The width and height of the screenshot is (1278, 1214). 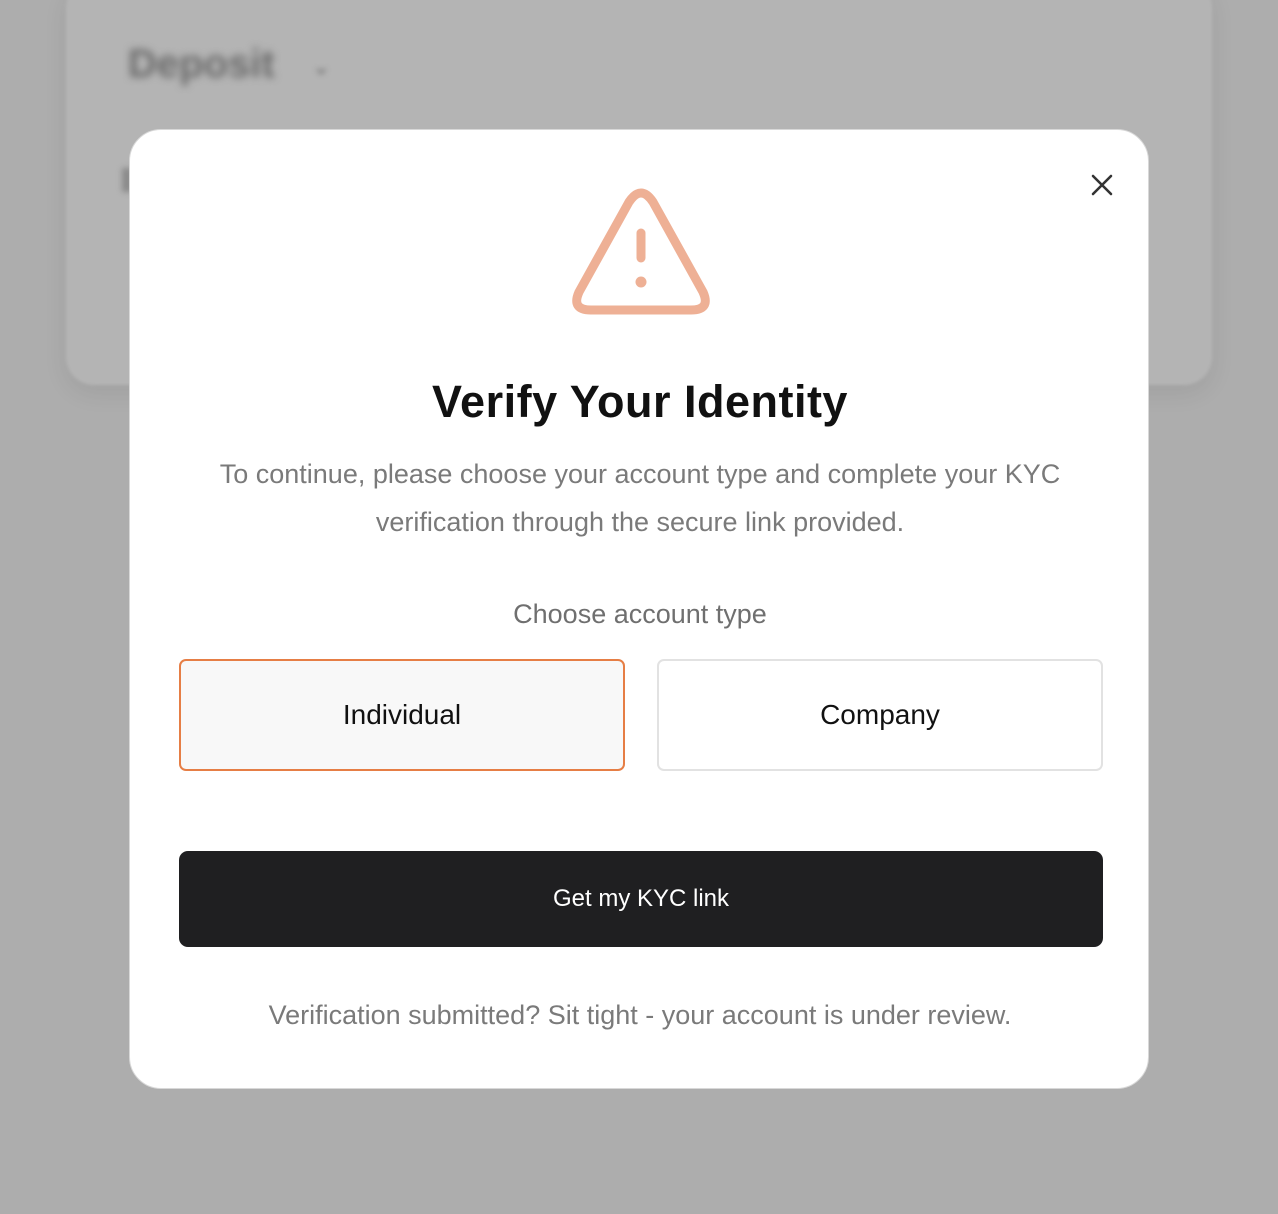 I want to click on warning-triangle-icon, so click(x=641, y=251).